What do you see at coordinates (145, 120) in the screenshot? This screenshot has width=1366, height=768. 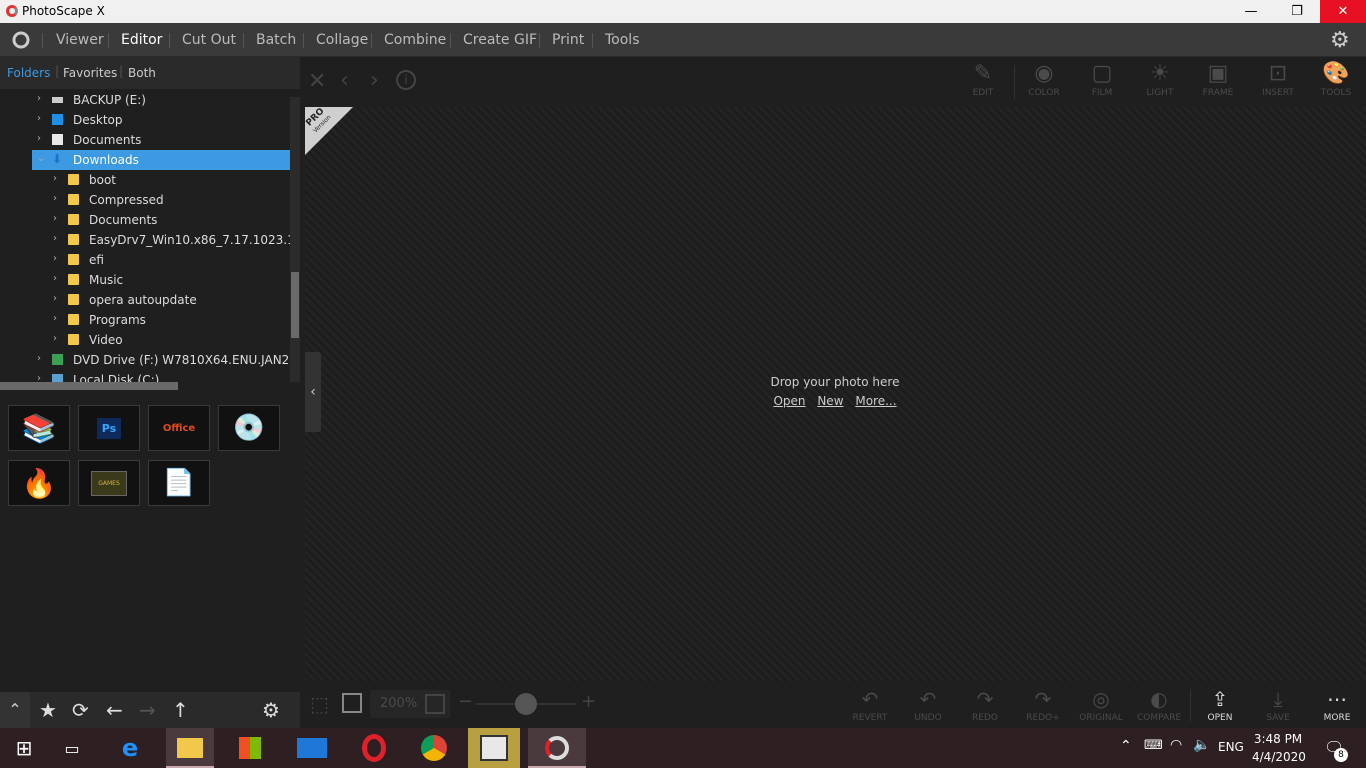 I see `tree-item: › Desktop` at bounding box center [145, 120].